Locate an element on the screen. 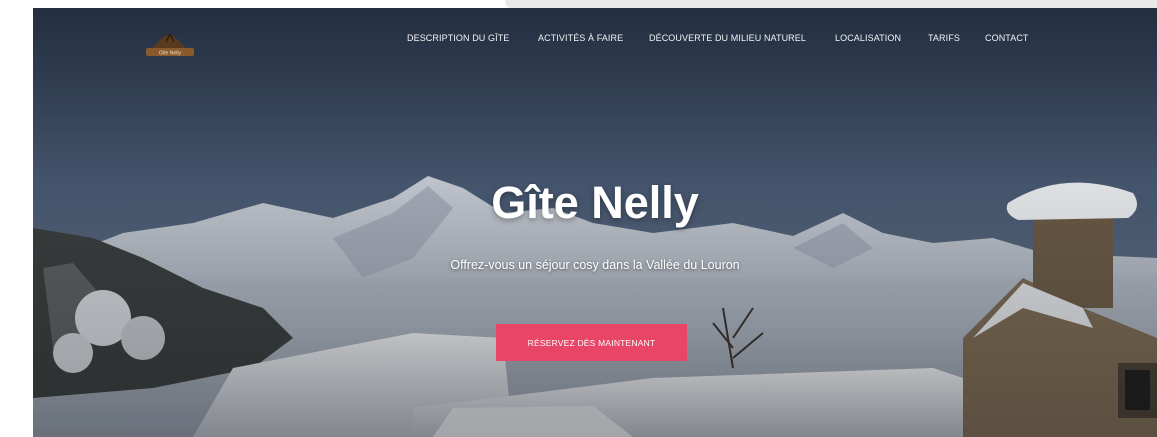  browser-top-strip is located at coordinates (831, 4).